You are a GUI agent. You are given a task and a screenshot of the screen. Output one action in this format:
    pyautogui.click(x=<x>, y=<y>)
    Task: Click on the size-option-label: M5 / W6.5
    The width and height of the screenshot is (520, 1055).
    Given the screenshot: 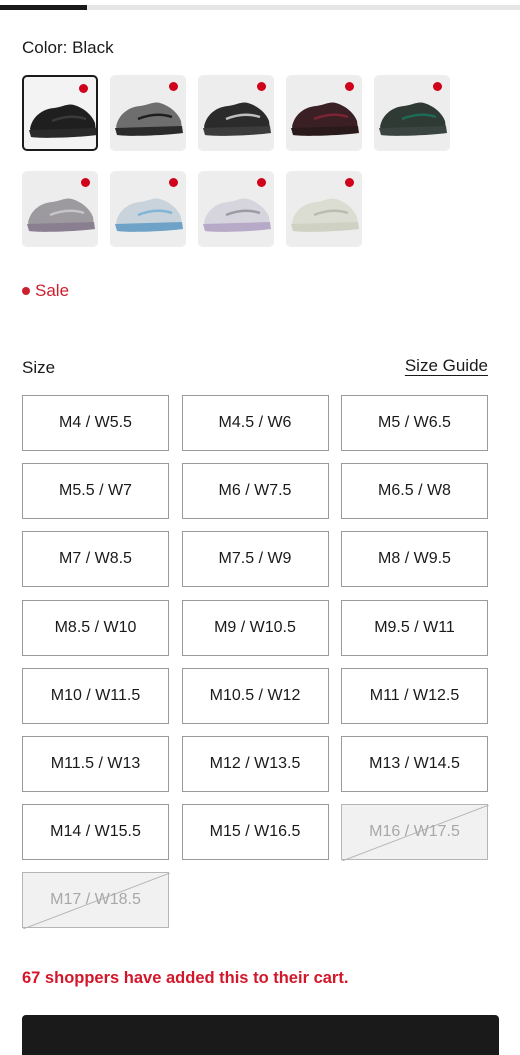 What is the action you would take?
    pyautogui.click(x=414, y=422)
    